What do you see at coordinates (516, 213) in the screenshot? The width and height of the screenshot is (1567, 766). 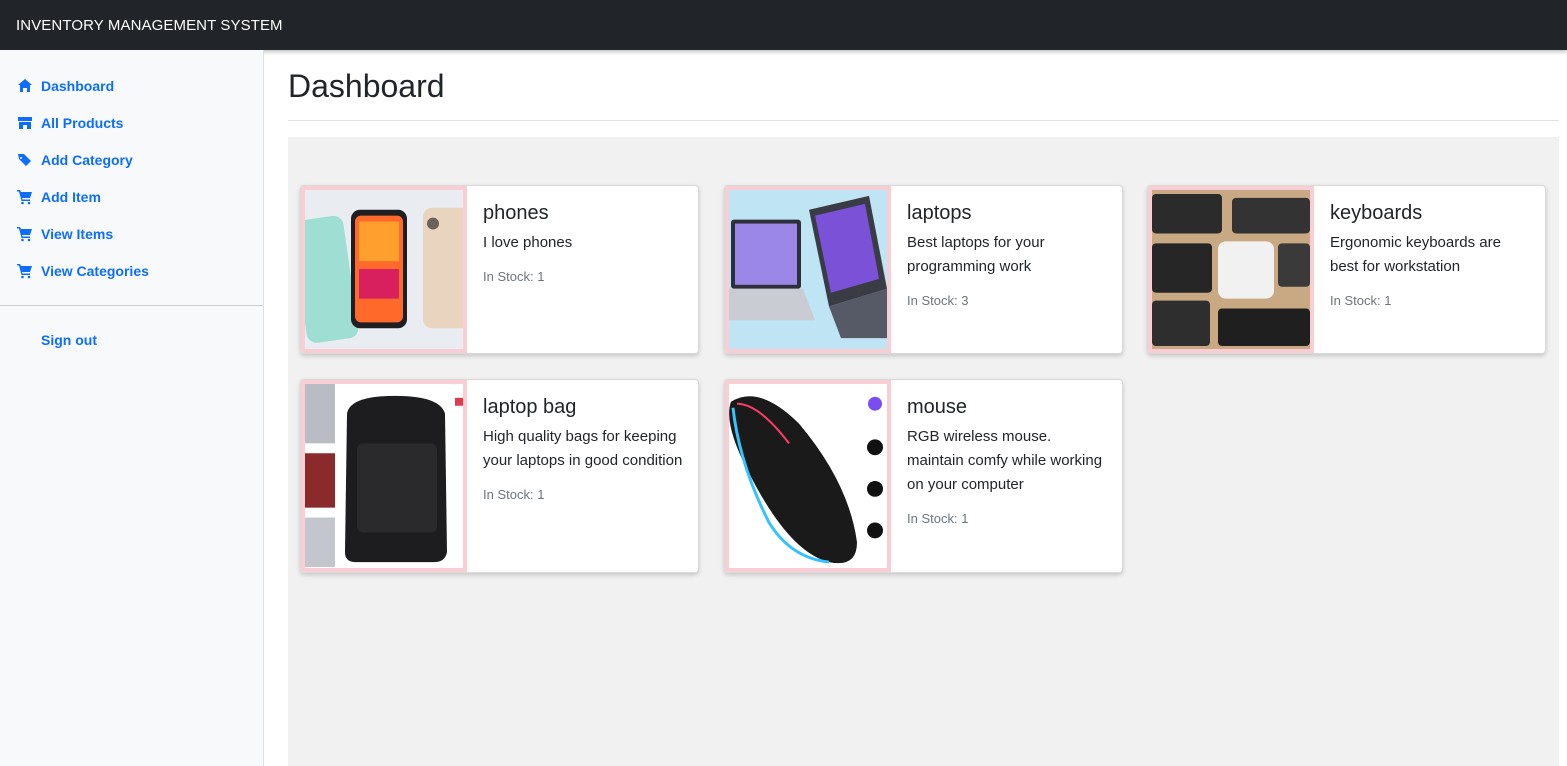 I see `card-title: phones` at bounding box center [516, 213].